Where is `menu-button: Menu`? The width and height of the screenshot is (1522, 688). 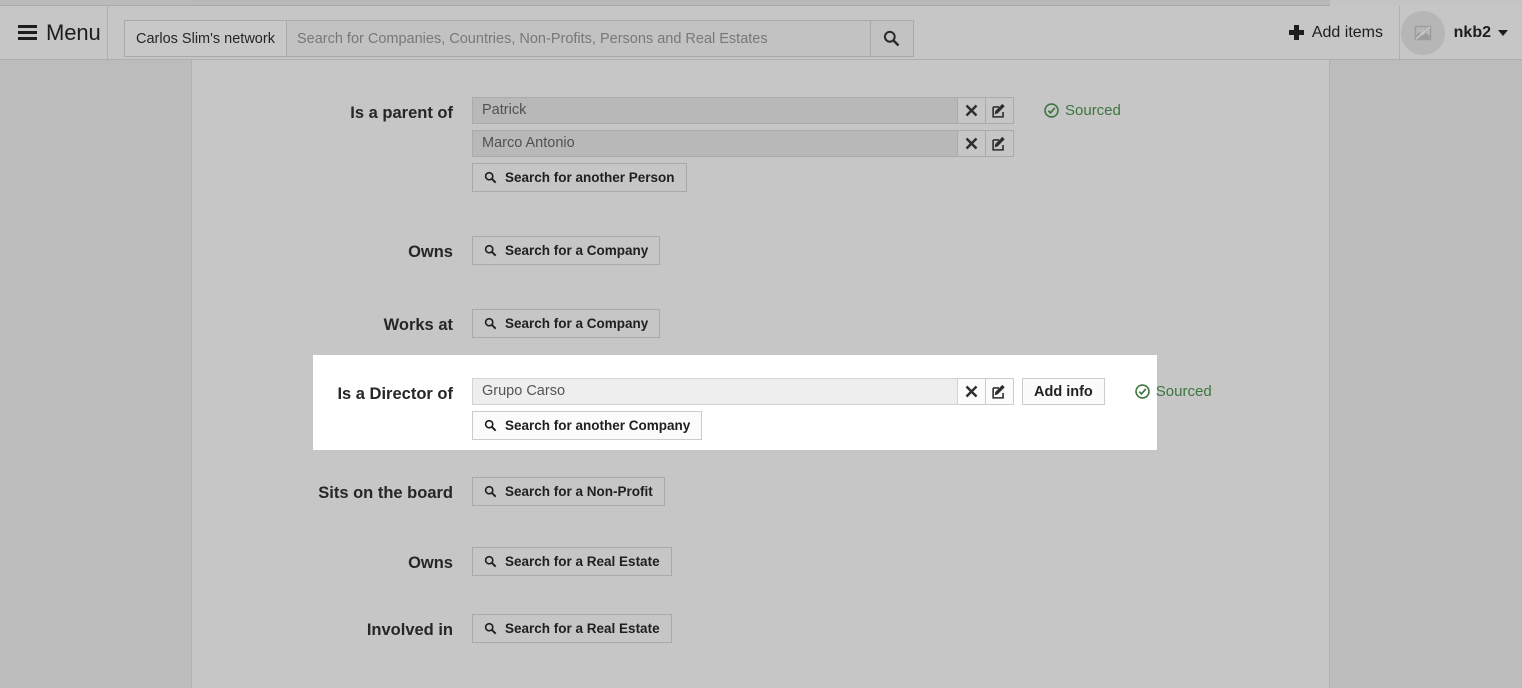
menu-button: Menu is located at coordinates (54, 32).